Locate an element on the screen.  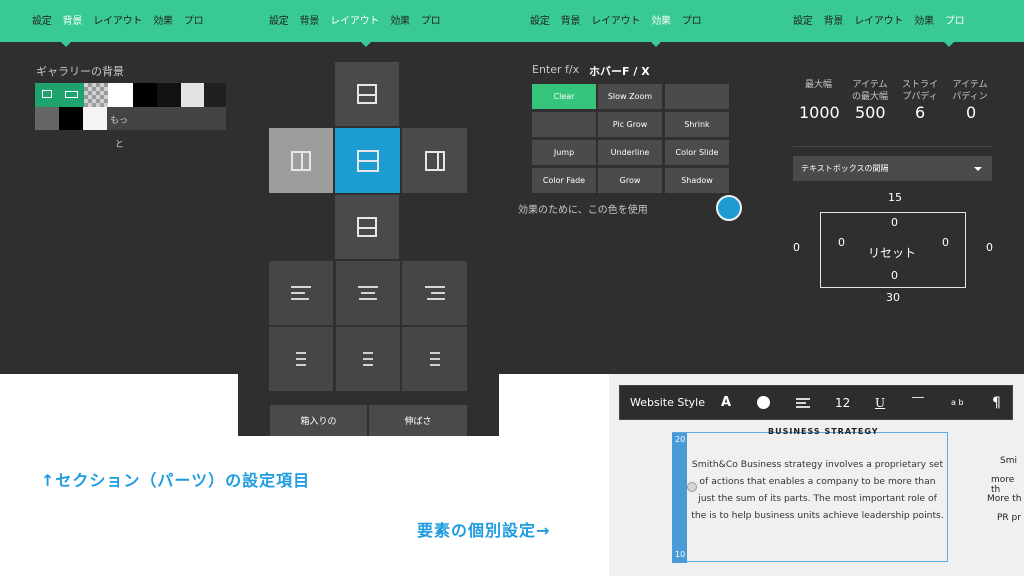
letter-spacing-label: a b is located at coordinates (957, 402).